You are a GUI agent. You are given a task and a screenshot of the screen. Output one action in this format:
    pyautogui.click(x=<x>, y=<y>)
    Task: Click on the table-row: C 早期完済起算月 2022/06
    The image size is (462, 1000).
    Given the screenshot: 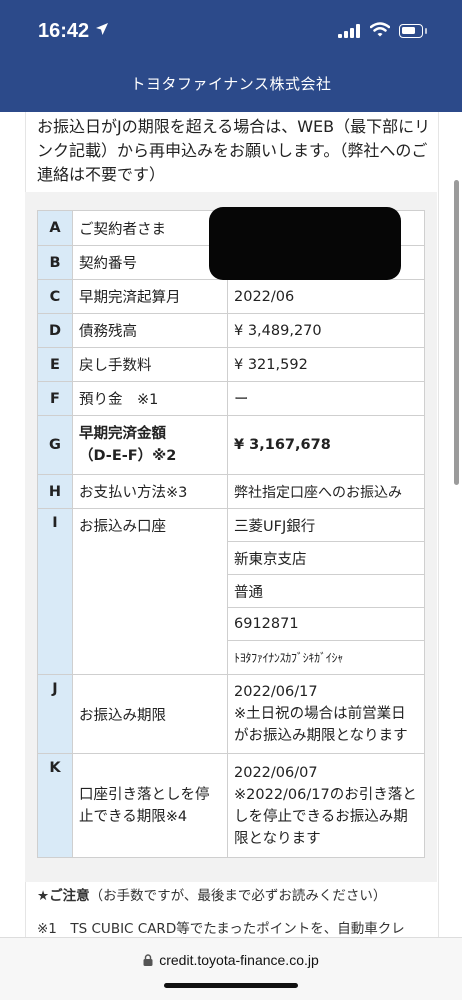 What is the action you would take?
    pyautogui.click(x=231, y=296)
    